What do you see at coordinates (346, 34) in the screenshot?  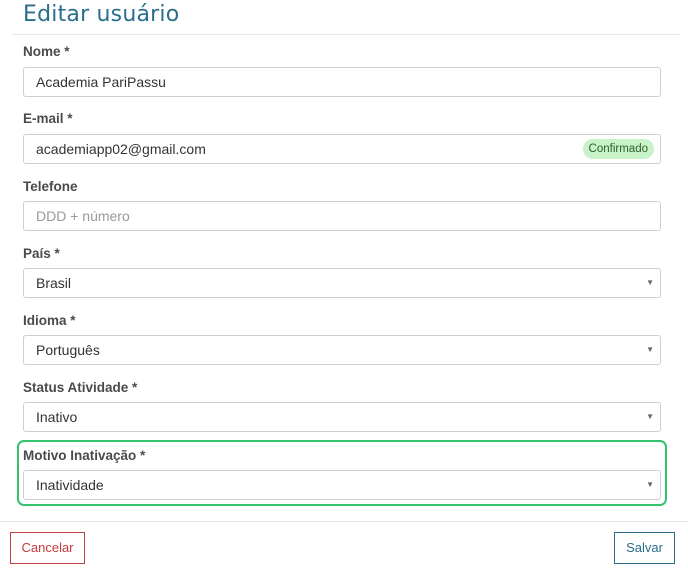 I see `title-divider` at bounding box center [346, 34].